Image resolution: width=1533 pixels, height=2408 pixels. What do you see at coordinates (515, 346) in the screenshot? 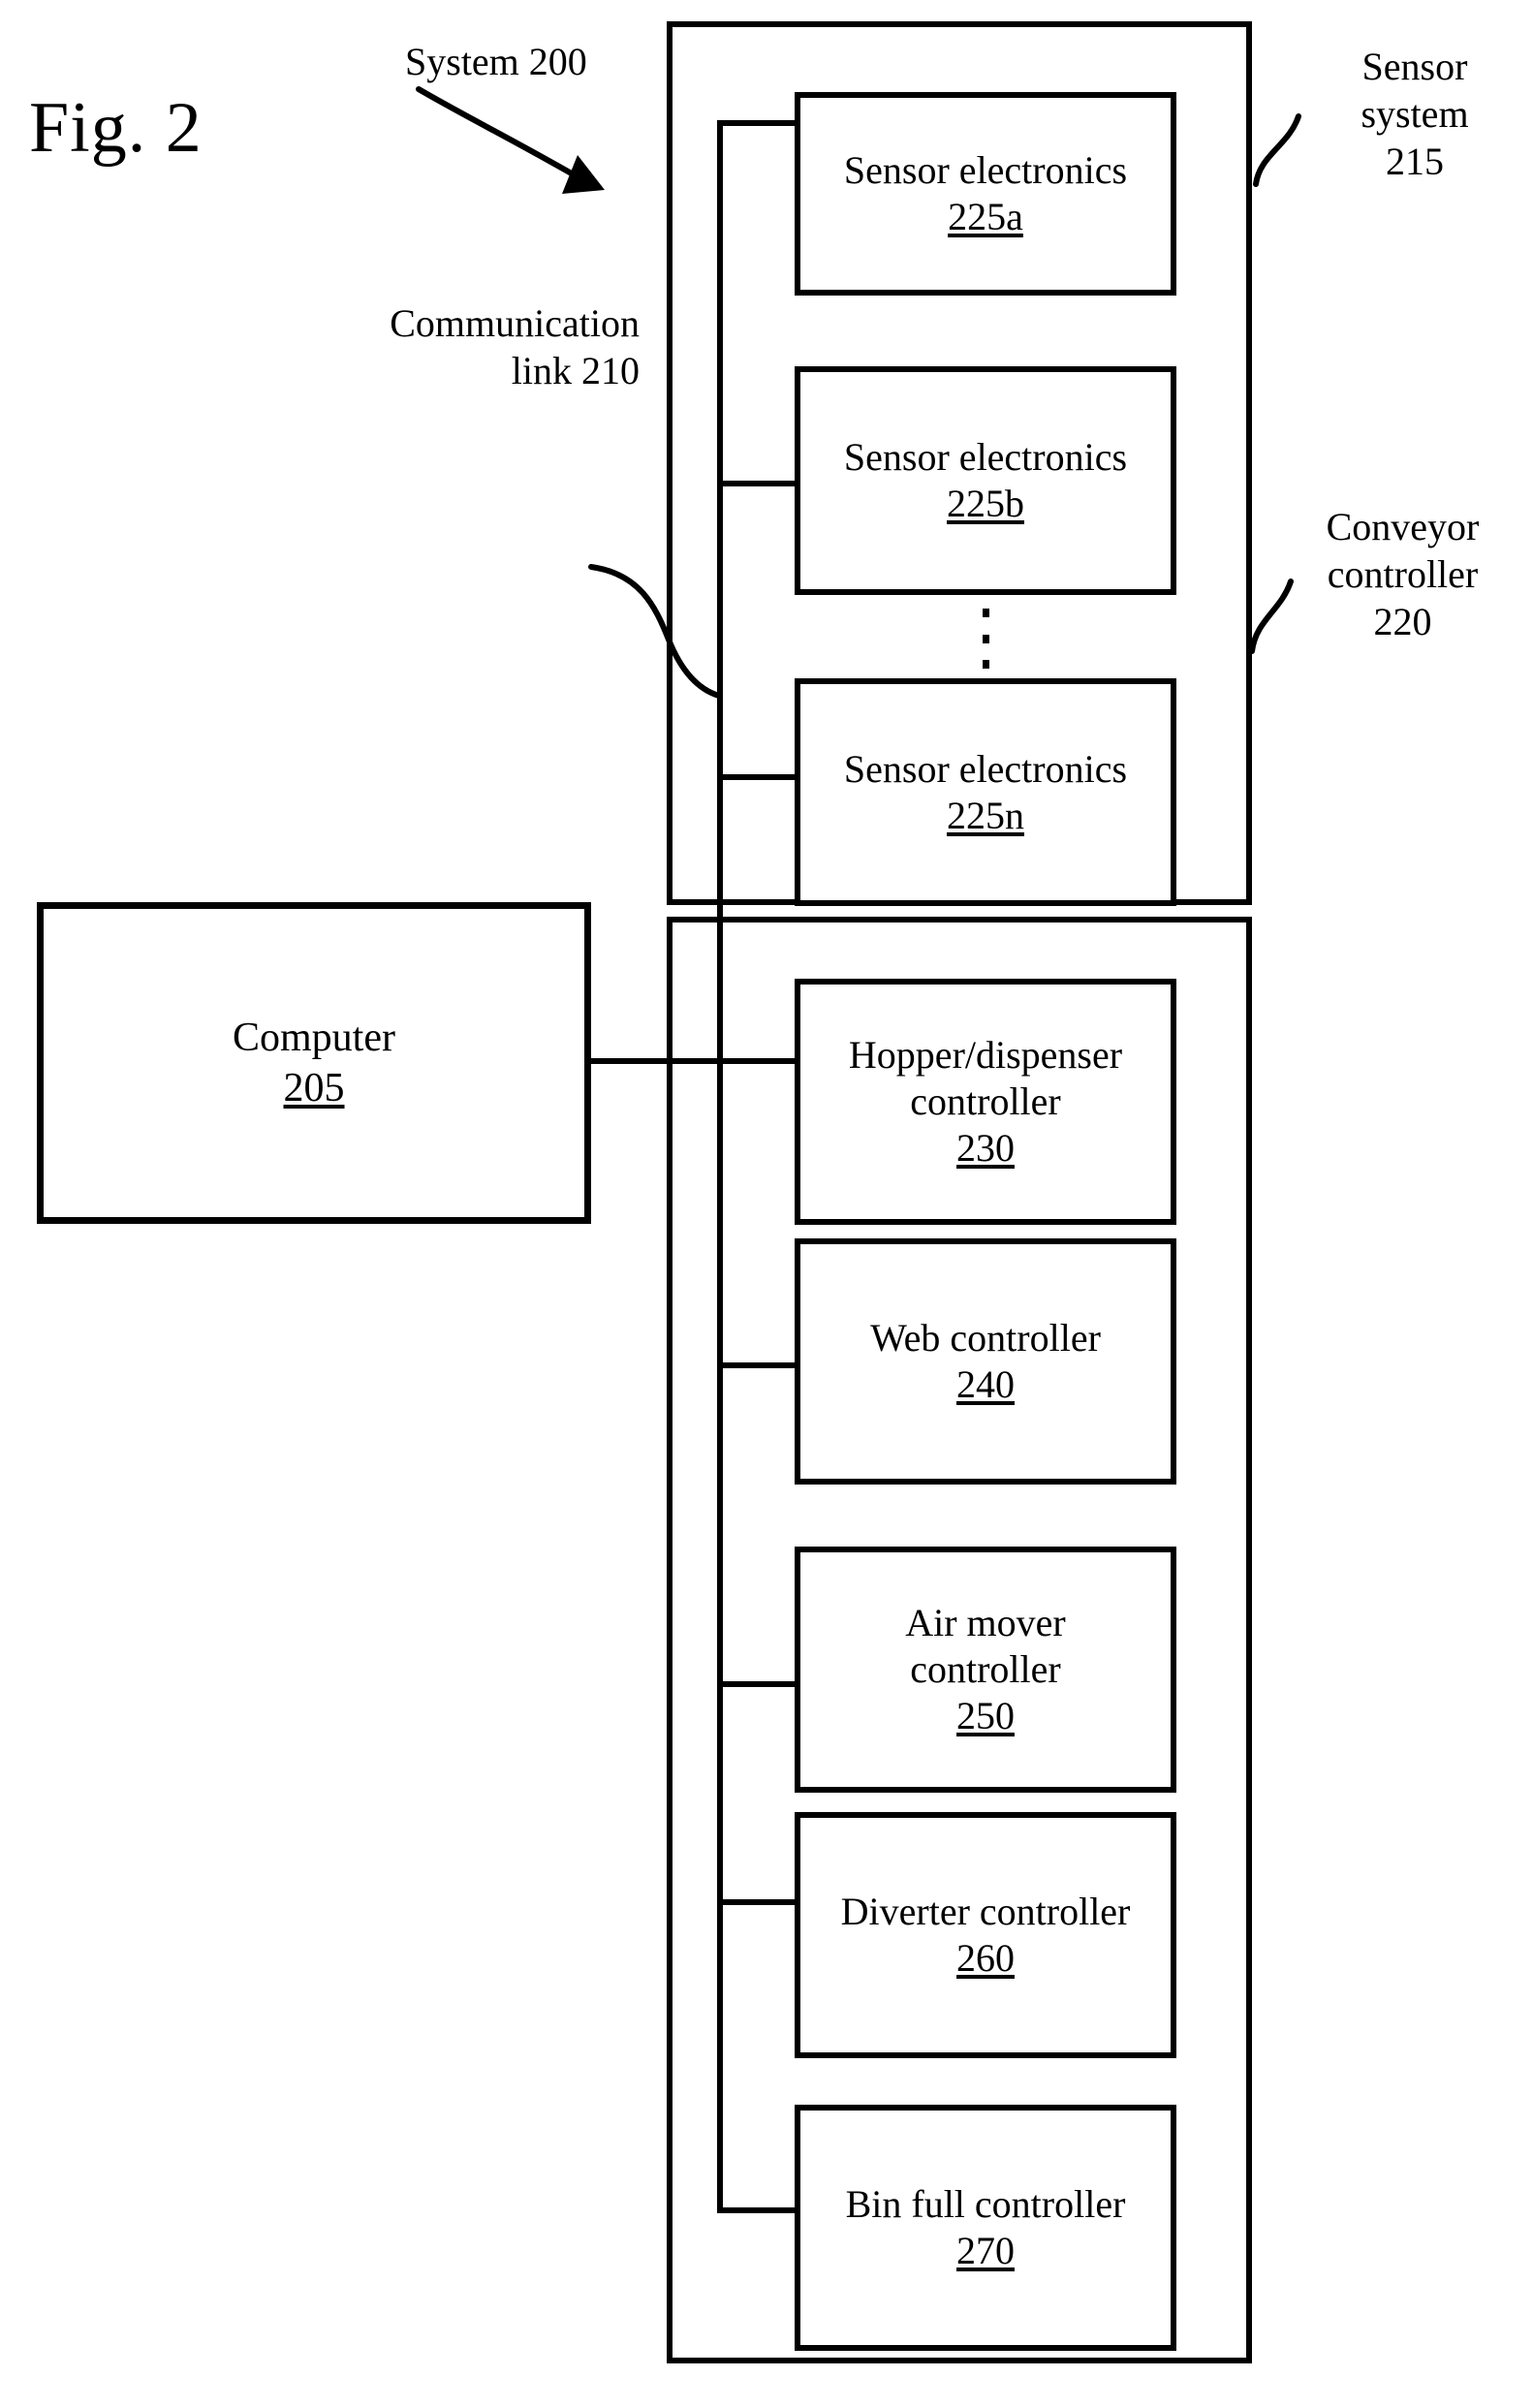
I see `callout-communication-link-210: Communication link 210` at bounding box center [515, 346].